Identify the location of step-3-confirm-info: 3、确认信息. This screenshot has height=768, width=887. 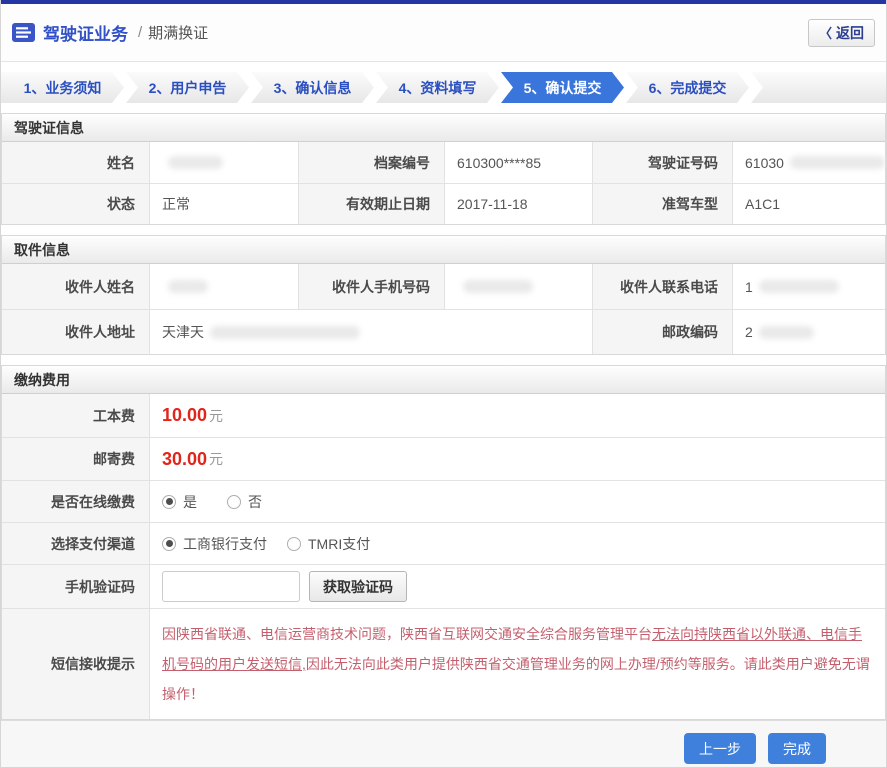
(312, 87).